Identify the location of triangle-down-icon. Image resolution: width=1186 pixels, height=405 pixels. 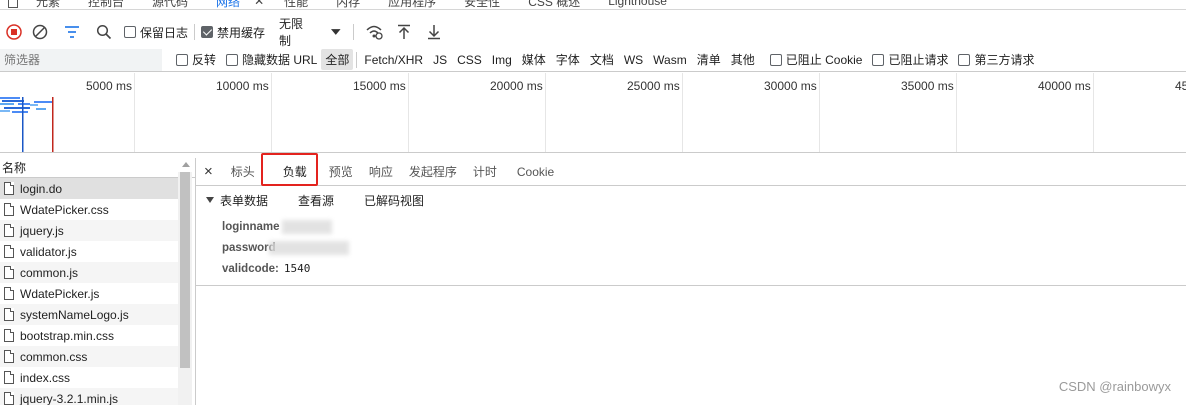
(210, 200).